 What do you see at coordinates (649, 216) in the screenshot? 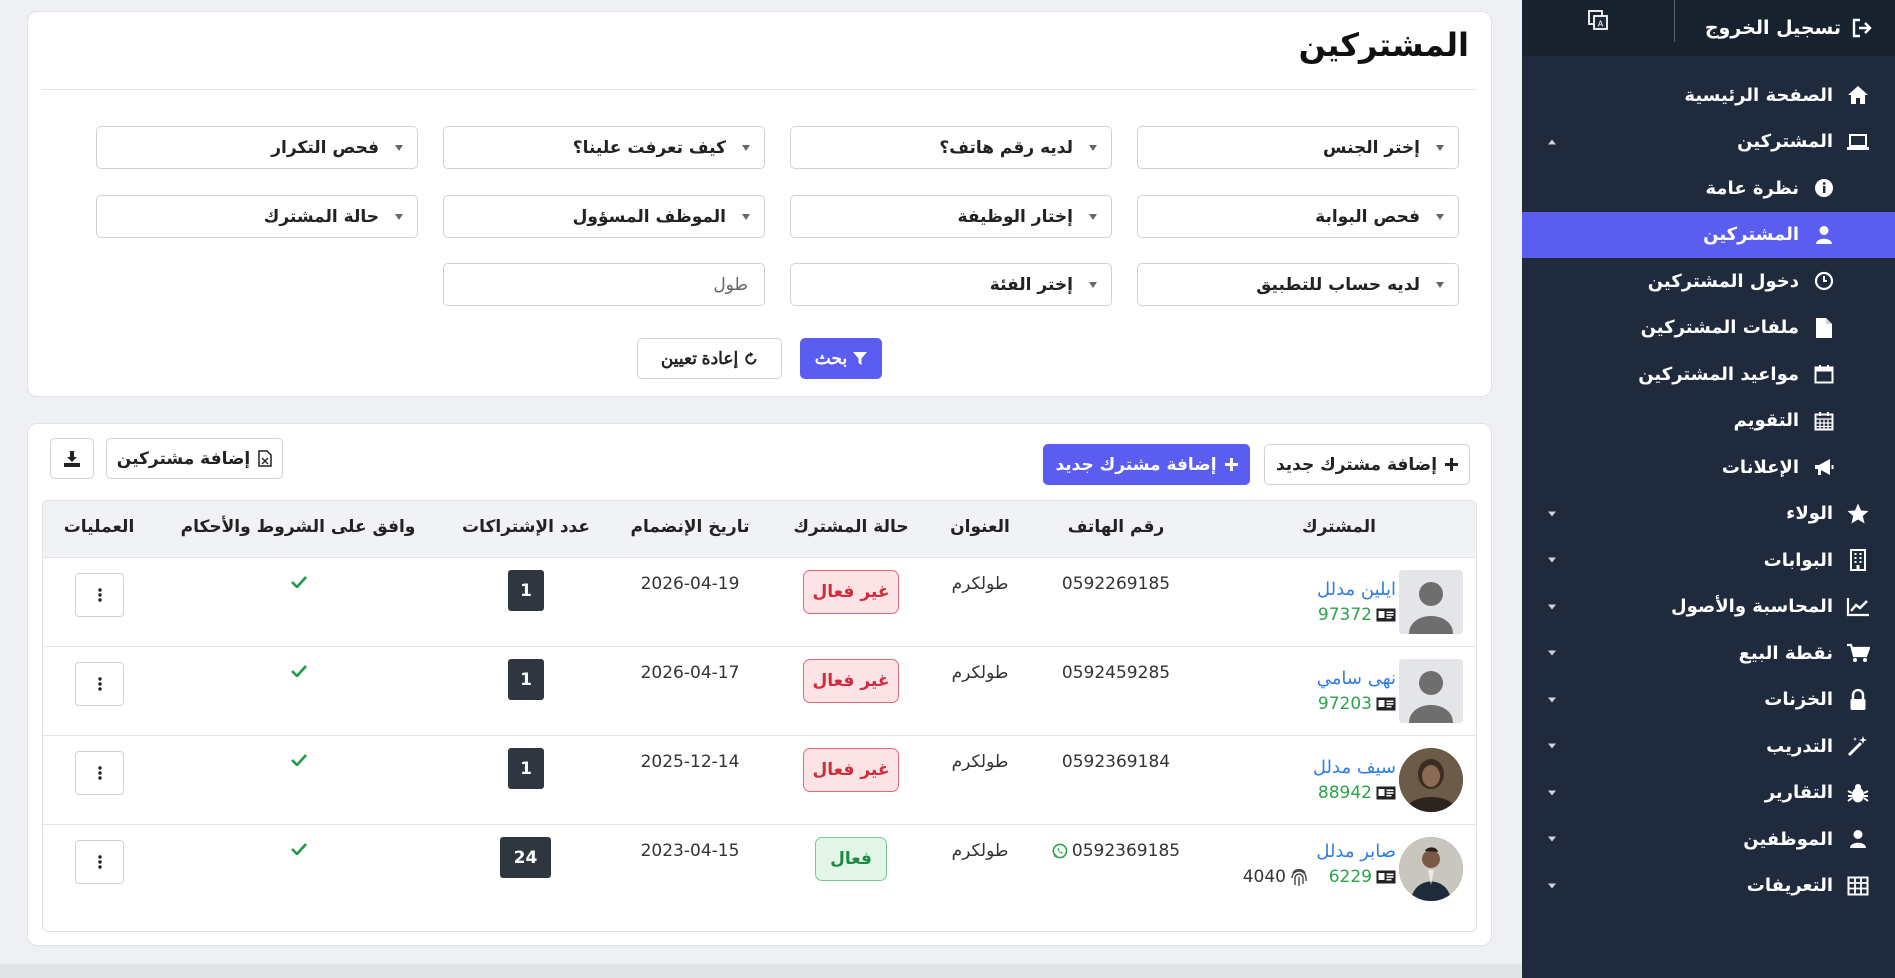
I see `responsible-employee-select-value: الموظف المسؤول` at bounding box center [649, 216].